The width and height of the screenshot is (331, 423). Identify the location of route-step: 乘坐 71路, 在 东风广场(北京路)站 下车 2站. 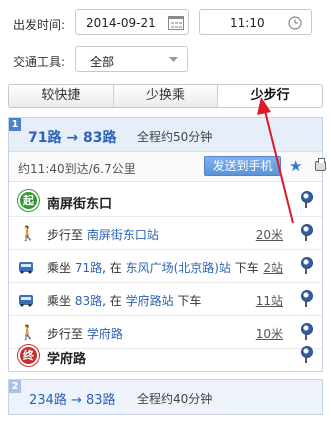
(165, 266).